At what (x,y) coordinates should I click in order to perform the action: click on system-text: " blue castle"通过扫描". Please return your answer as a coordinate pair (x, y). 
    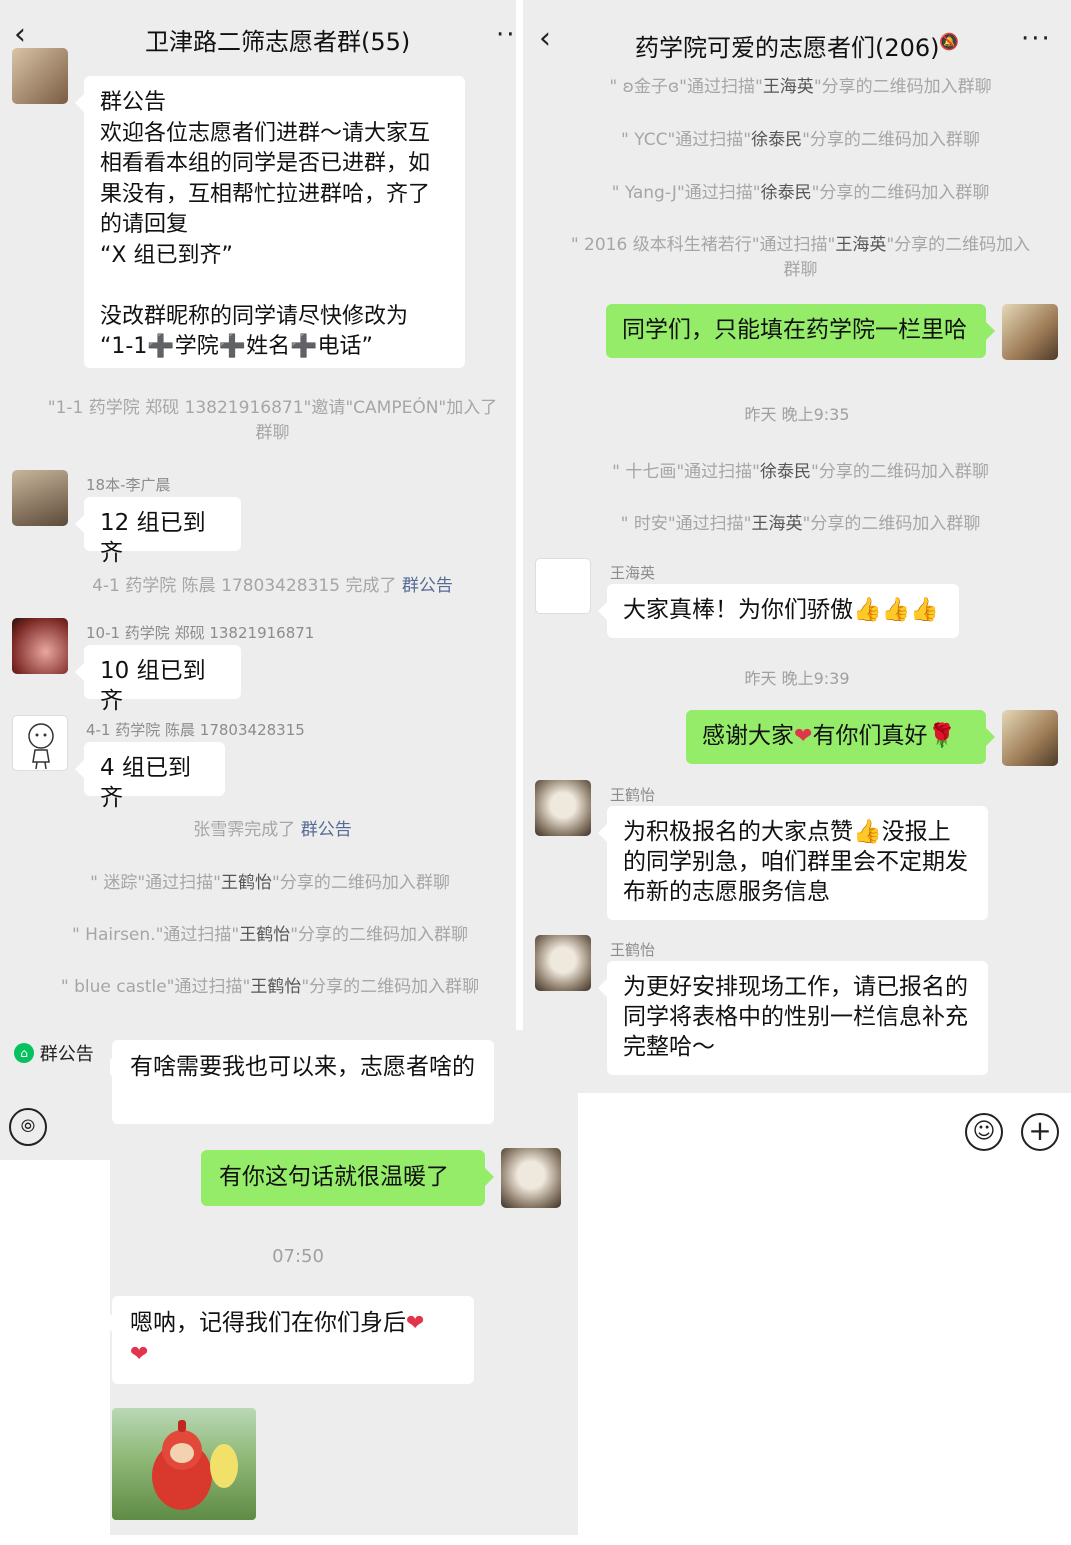
    Looking at the image, I should click on (155, 987).